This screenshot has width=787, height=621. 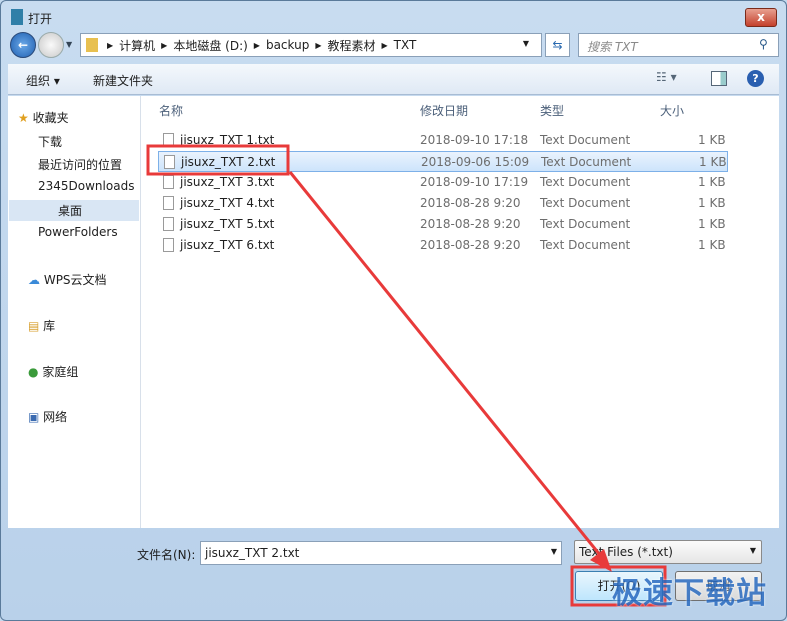 What do you see at coordinates (218, 160) in the screenshot?
I see `highlight-selected-file` at bounding box center [218, 160].